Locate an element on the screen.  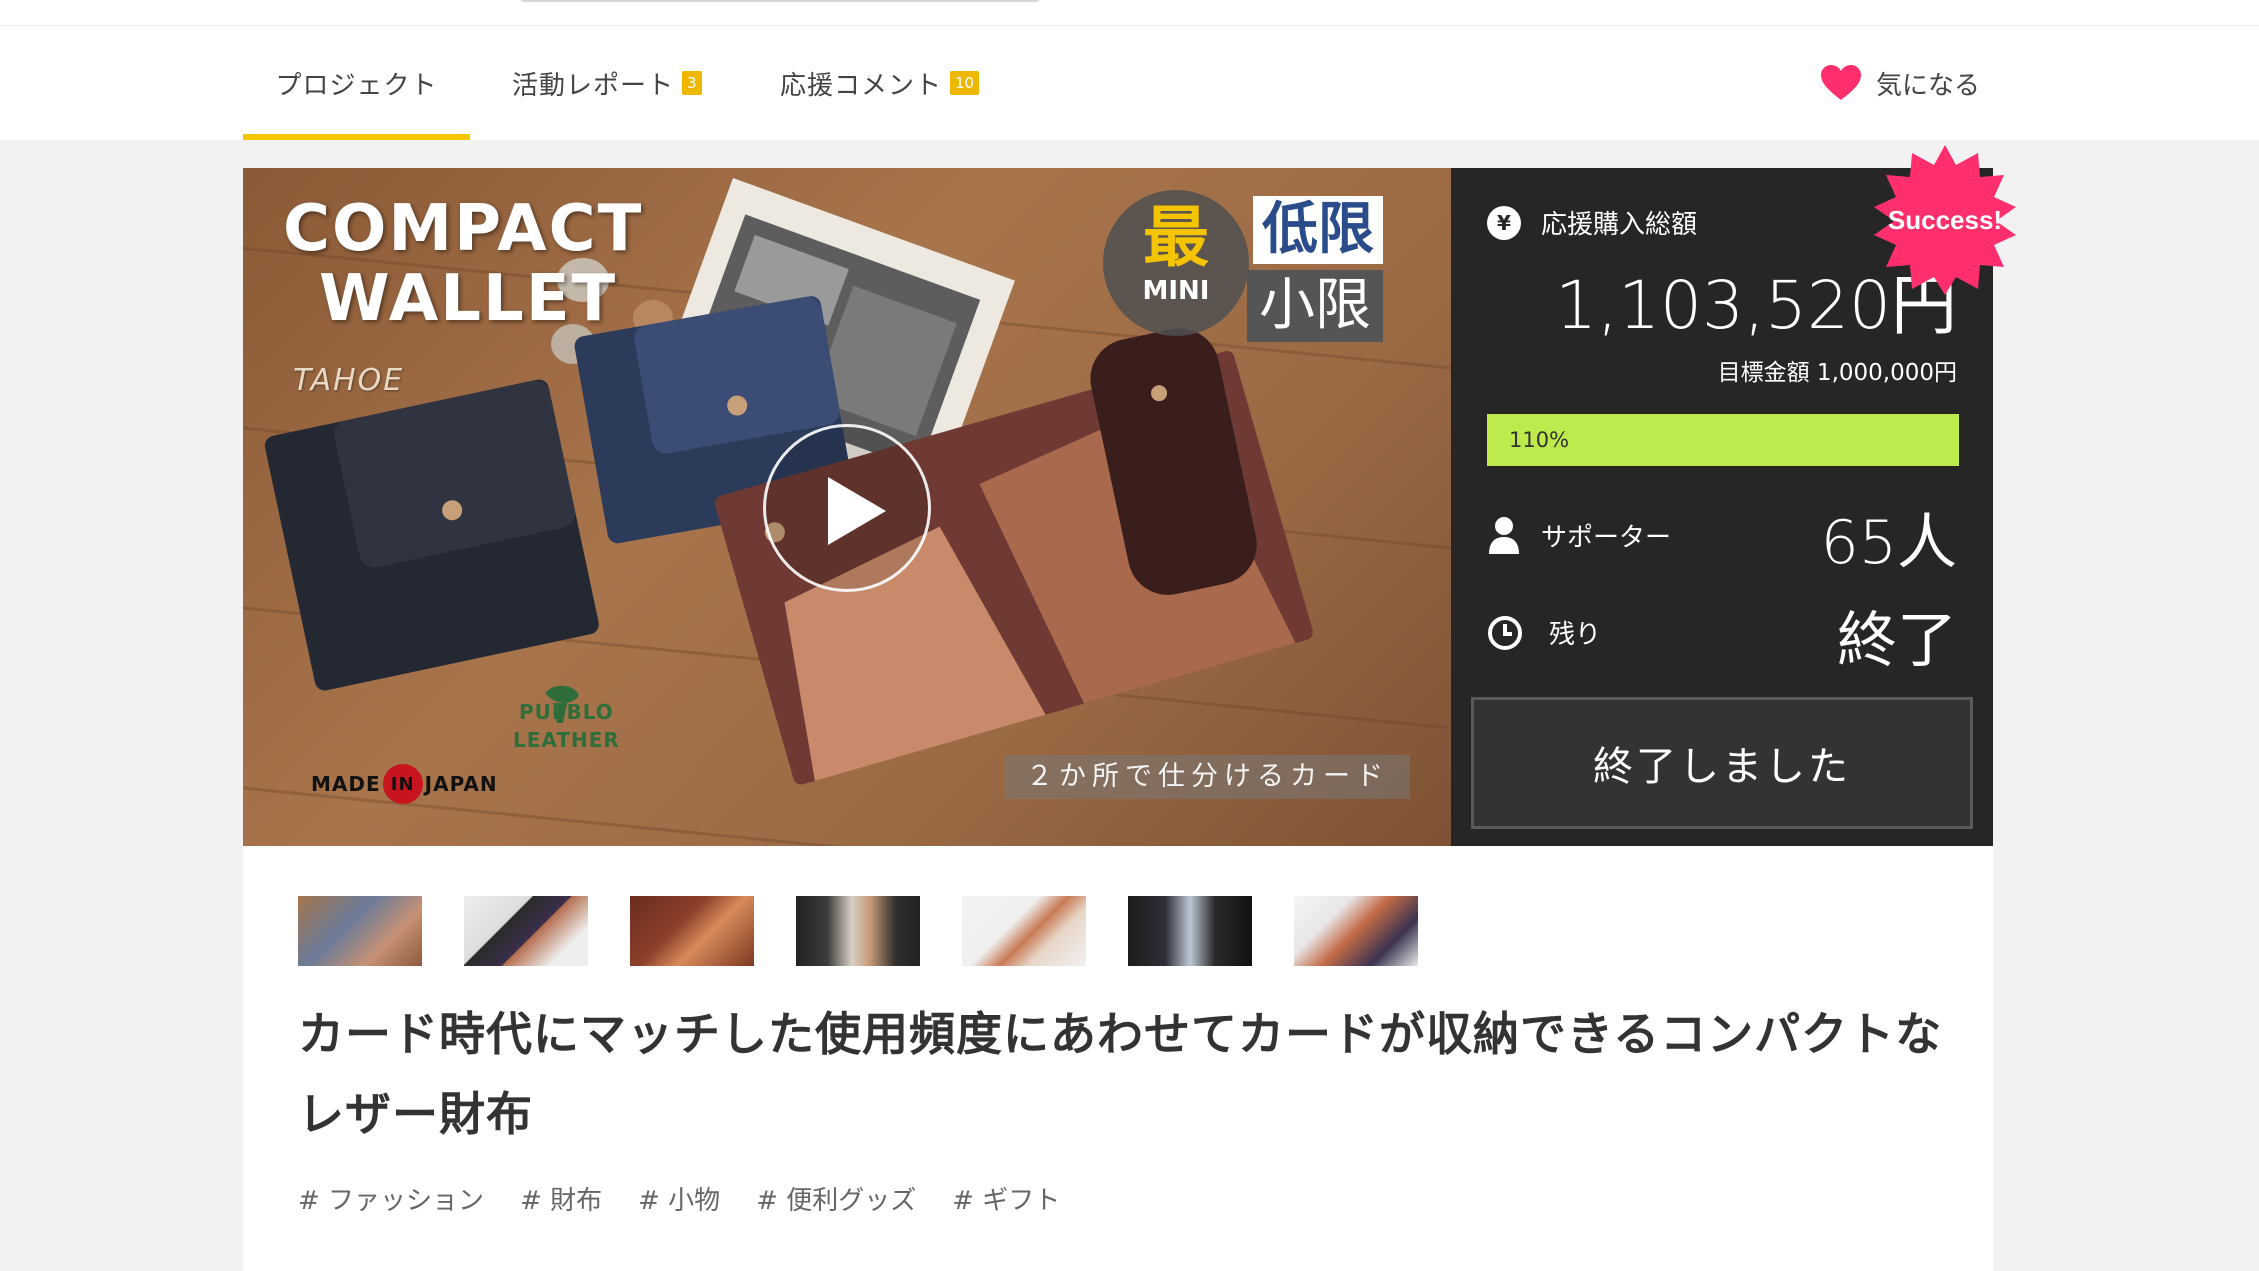
funding-progress-fill: 110% is located at coordinates (1723, 440).